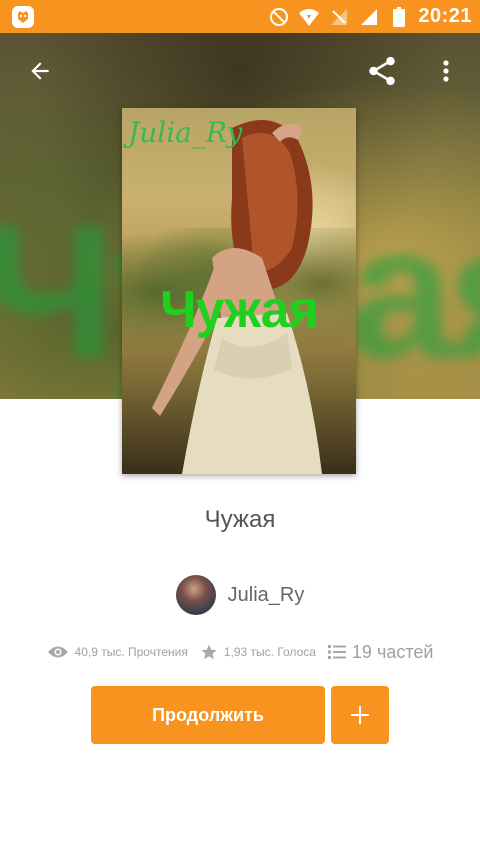  Describe the element at coordinates (57, 652) in the screenshot. I see `eye-icon` at that location.